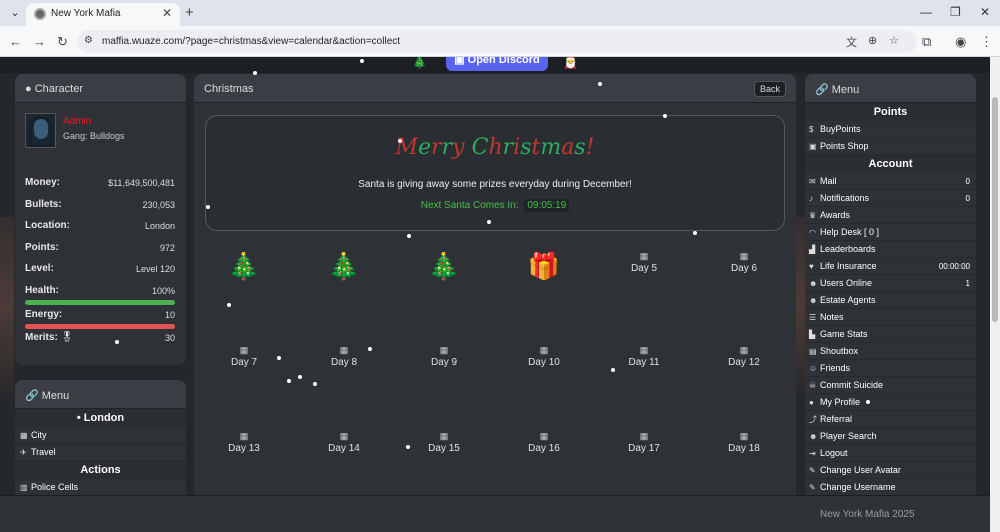  Describe the element at coordinates (890, 249) in the screenshot. I see `menu-item-leaderboards: ▟ Leaderboards` at that location.